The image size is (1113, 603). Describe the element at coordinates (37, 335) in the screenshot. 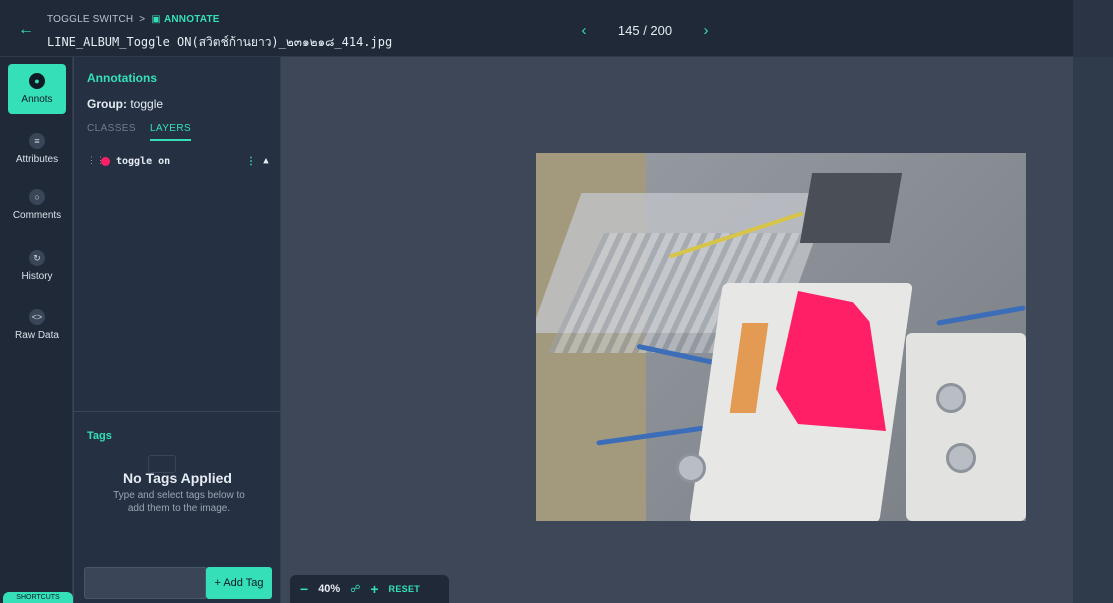

I see `rail-item-label: Raw Data` at that location.